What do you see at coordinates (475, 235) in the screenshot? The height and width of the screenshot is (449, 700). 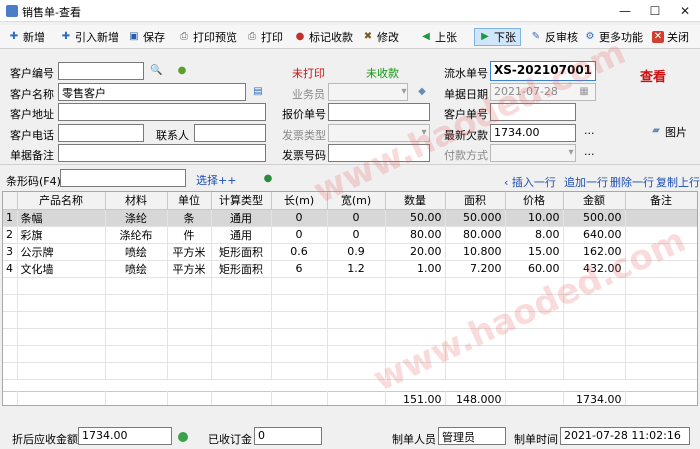 I see `table-cell: 80.000` at bounding box center [475, 235].